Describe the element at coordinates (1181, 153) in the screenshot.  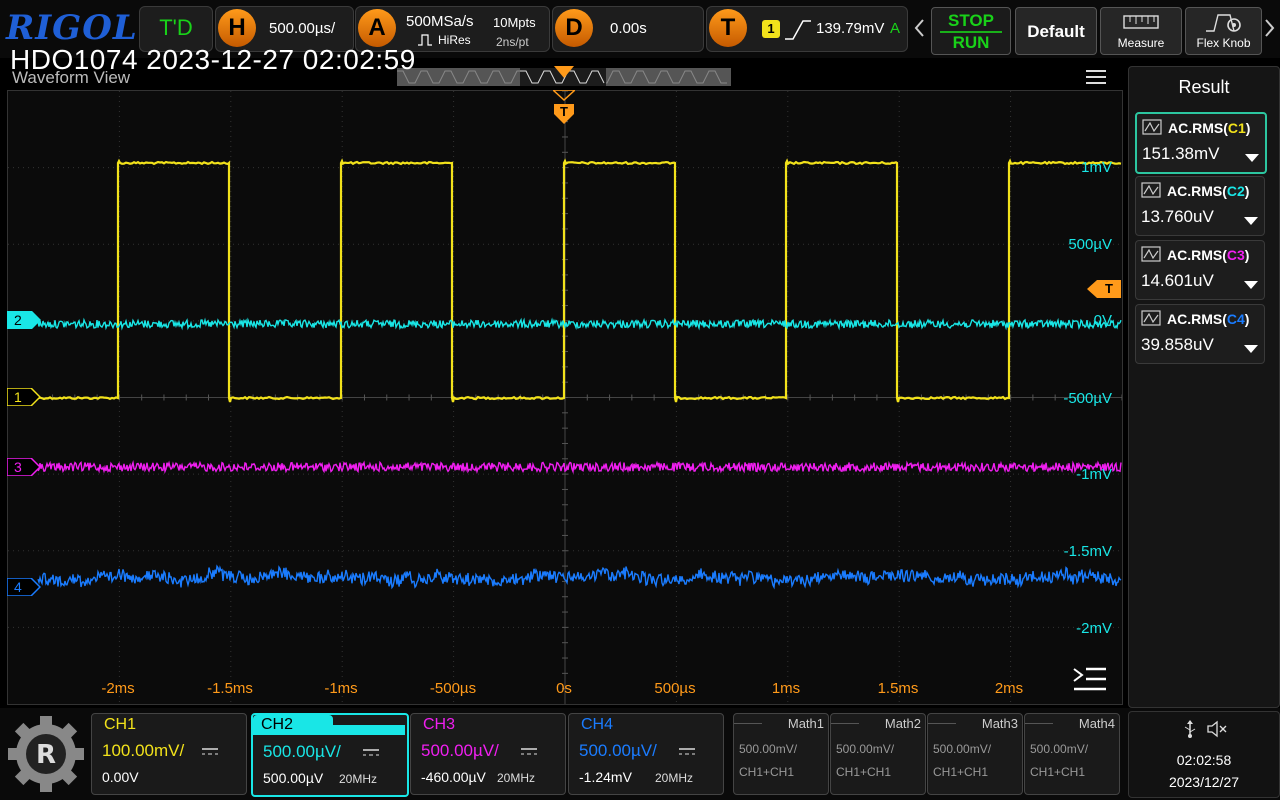
I see `measurement-value: 151.38mV` at that location.